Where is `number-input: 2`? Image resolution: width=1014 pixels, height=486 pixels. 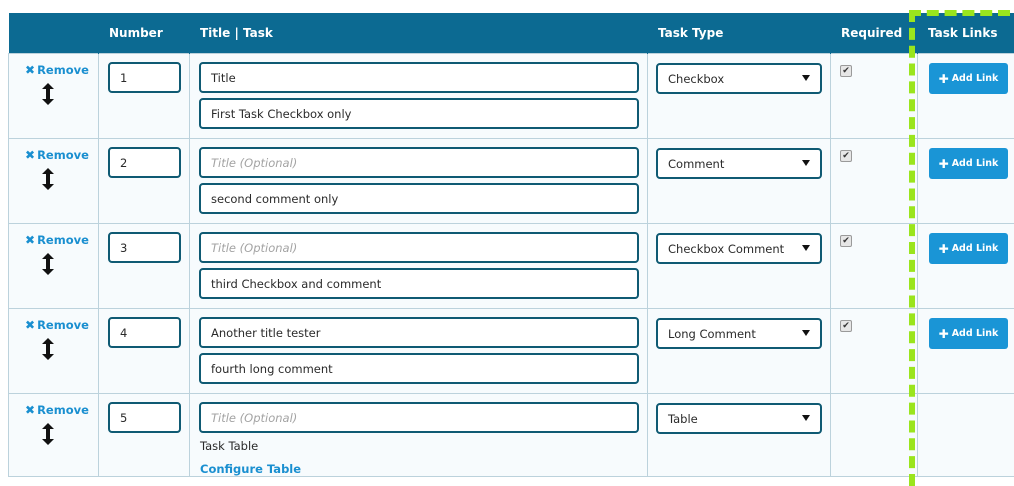
number-input: 2 is located at coordinates (144, 162).